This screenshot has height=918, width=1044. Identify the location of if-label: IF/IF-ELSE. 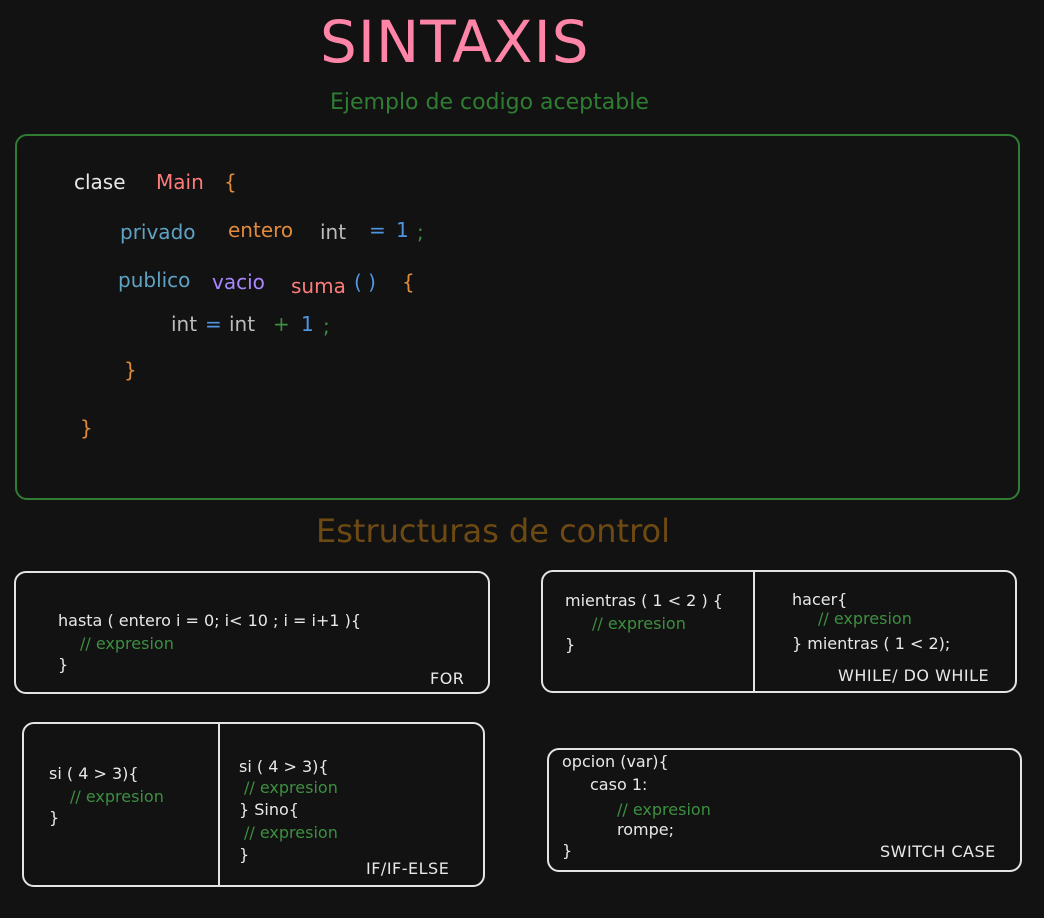
(408, 868).